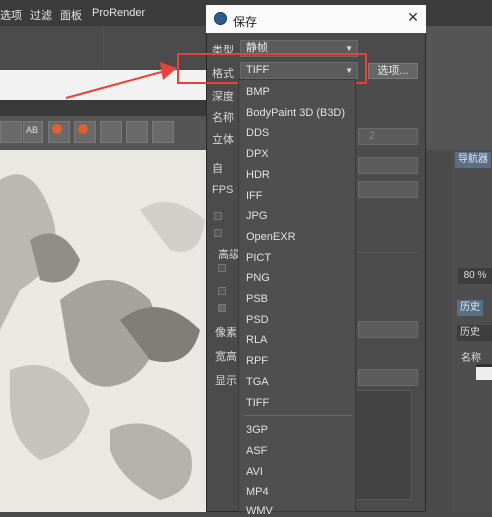 The height and width of the screenshot is (517, 492). Describe the element at coordinates (258, 258) in the screenshot. I see `format-option: PICT` at that location.